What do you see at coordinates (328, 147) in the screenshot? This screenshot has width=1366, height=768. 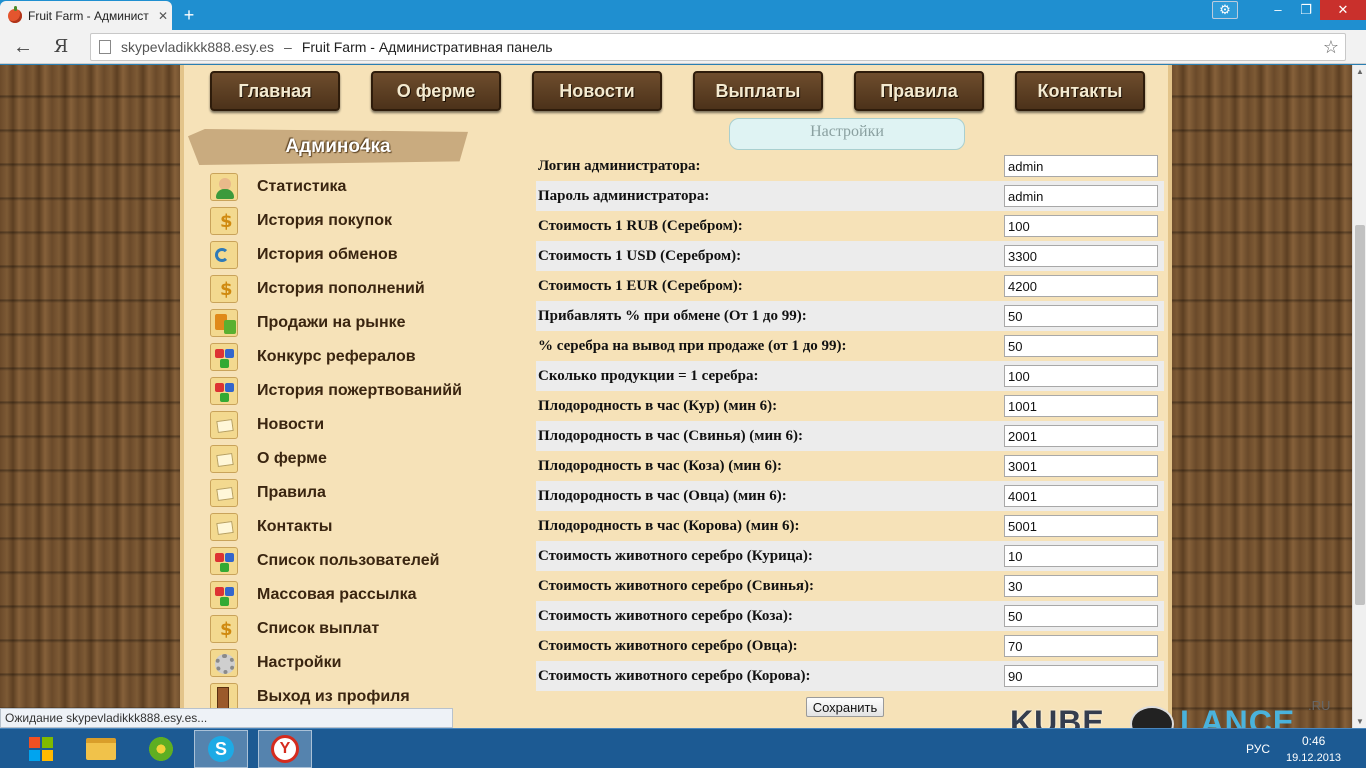 I see `sidebar-title-banner: Админо4ка` at bounding box center [328, 147].